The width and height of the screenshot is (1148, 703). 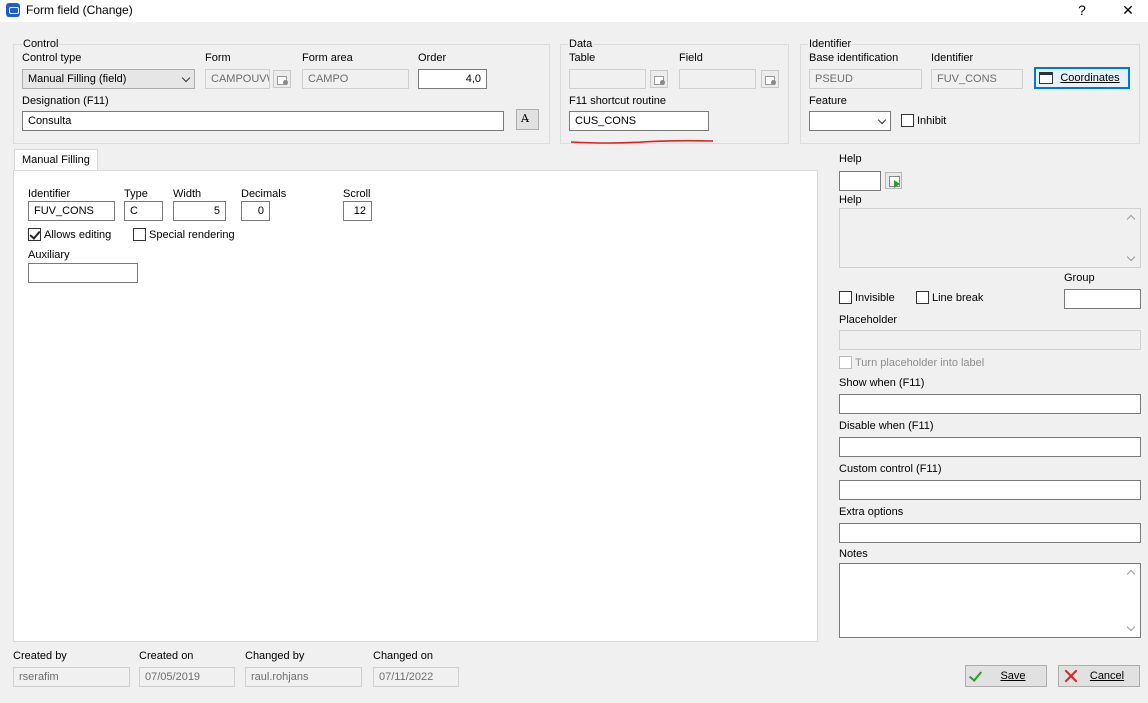 What do you see at coordinates (1128, 11) in the screenshot?
I see `close-icon: ✕` at bounding box center [1128, 11].